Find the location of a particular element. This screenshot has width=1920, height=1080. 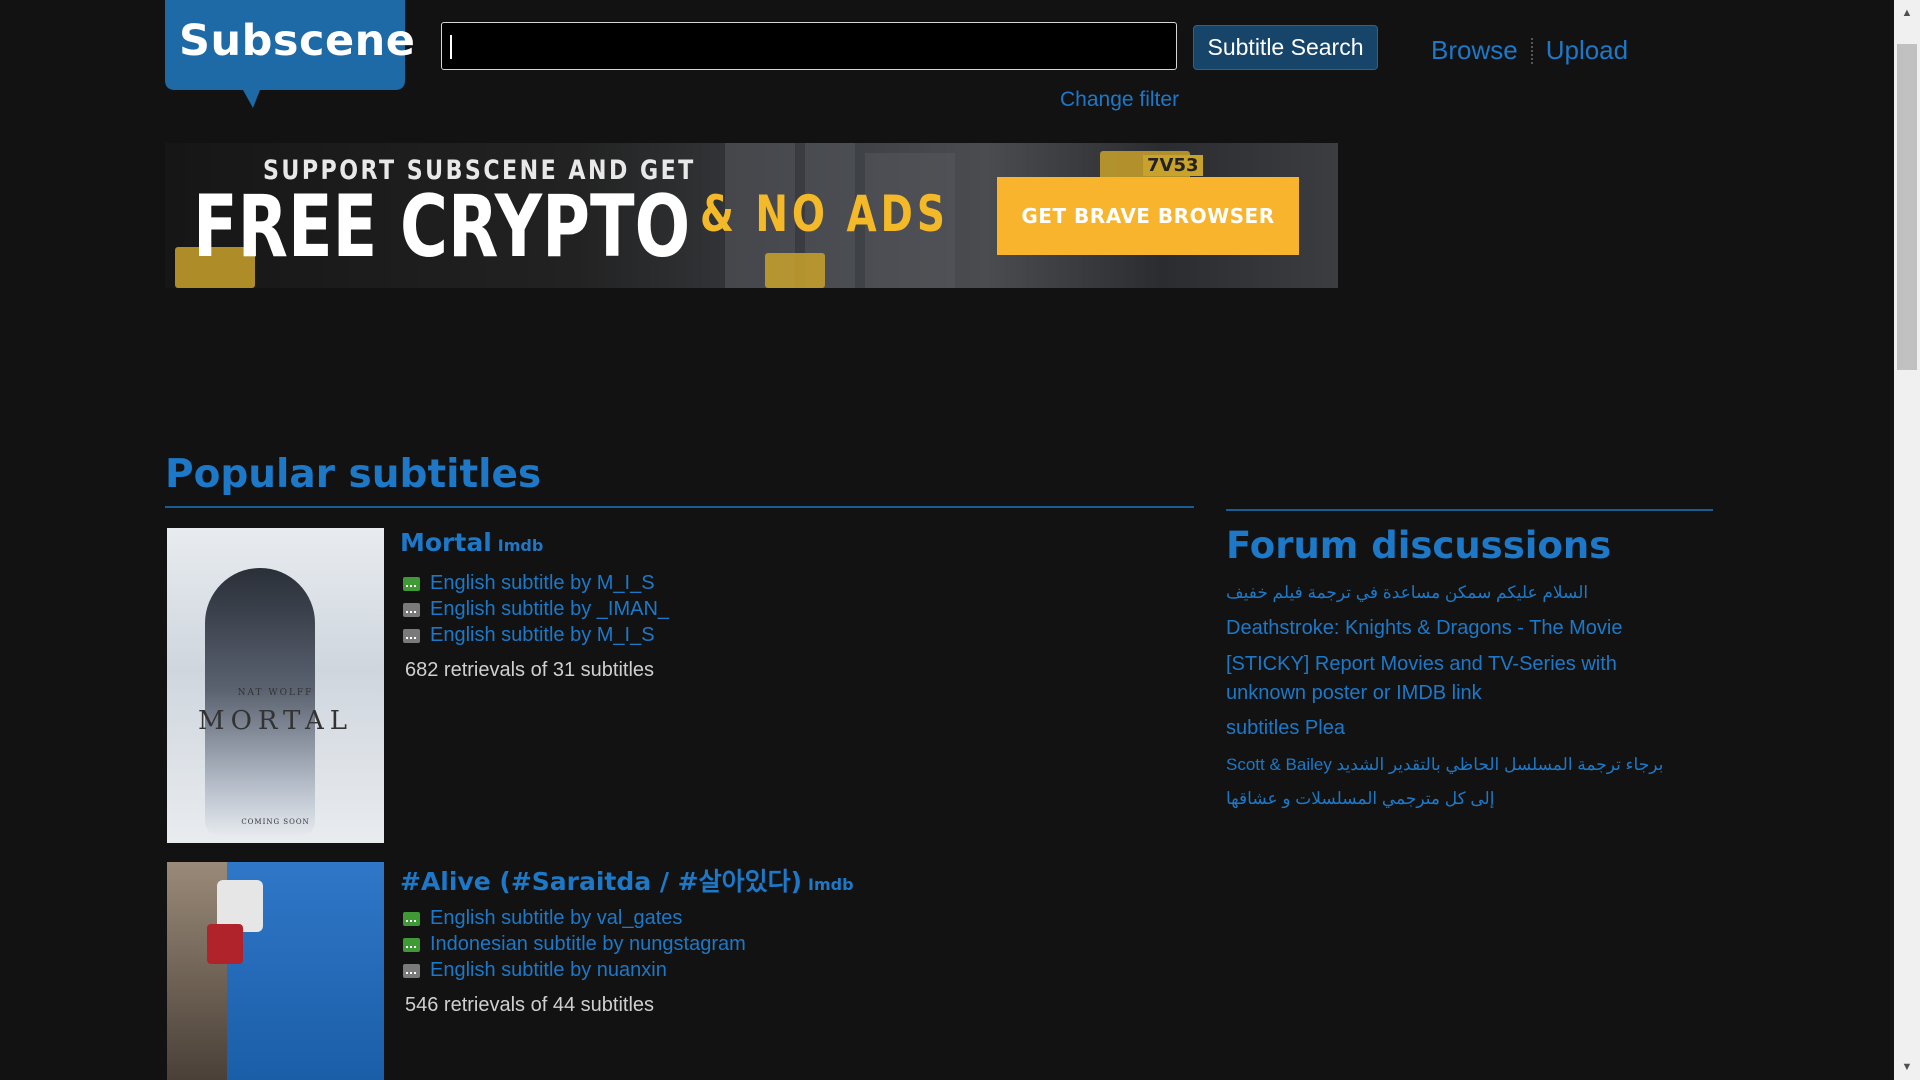

popular-subtitles-heading: Popular subtitles is located at coordinates (353, 474).